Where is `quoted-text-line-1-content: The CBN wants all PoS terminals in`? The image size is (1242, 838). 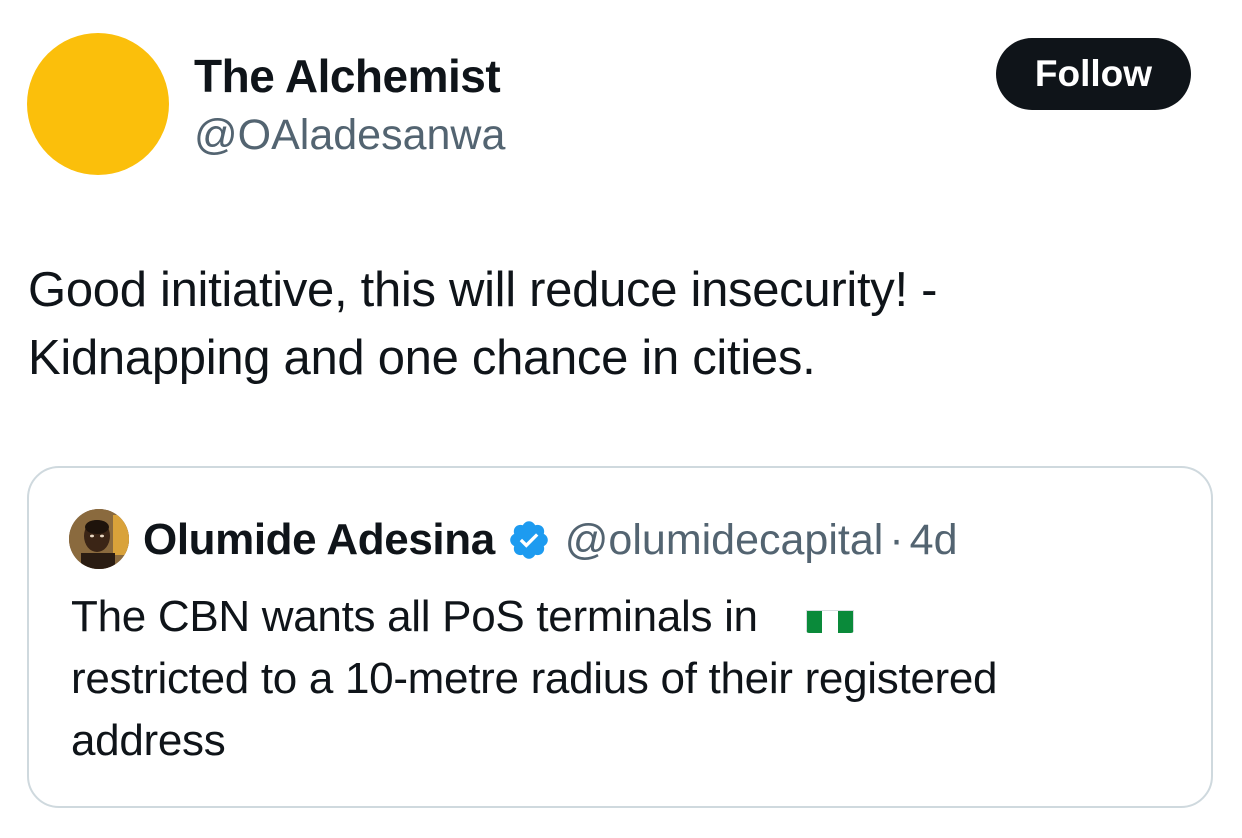
quoted-text-line-1-content: The CBN wants all PoS terminals in is located at coordinates (414, 616).